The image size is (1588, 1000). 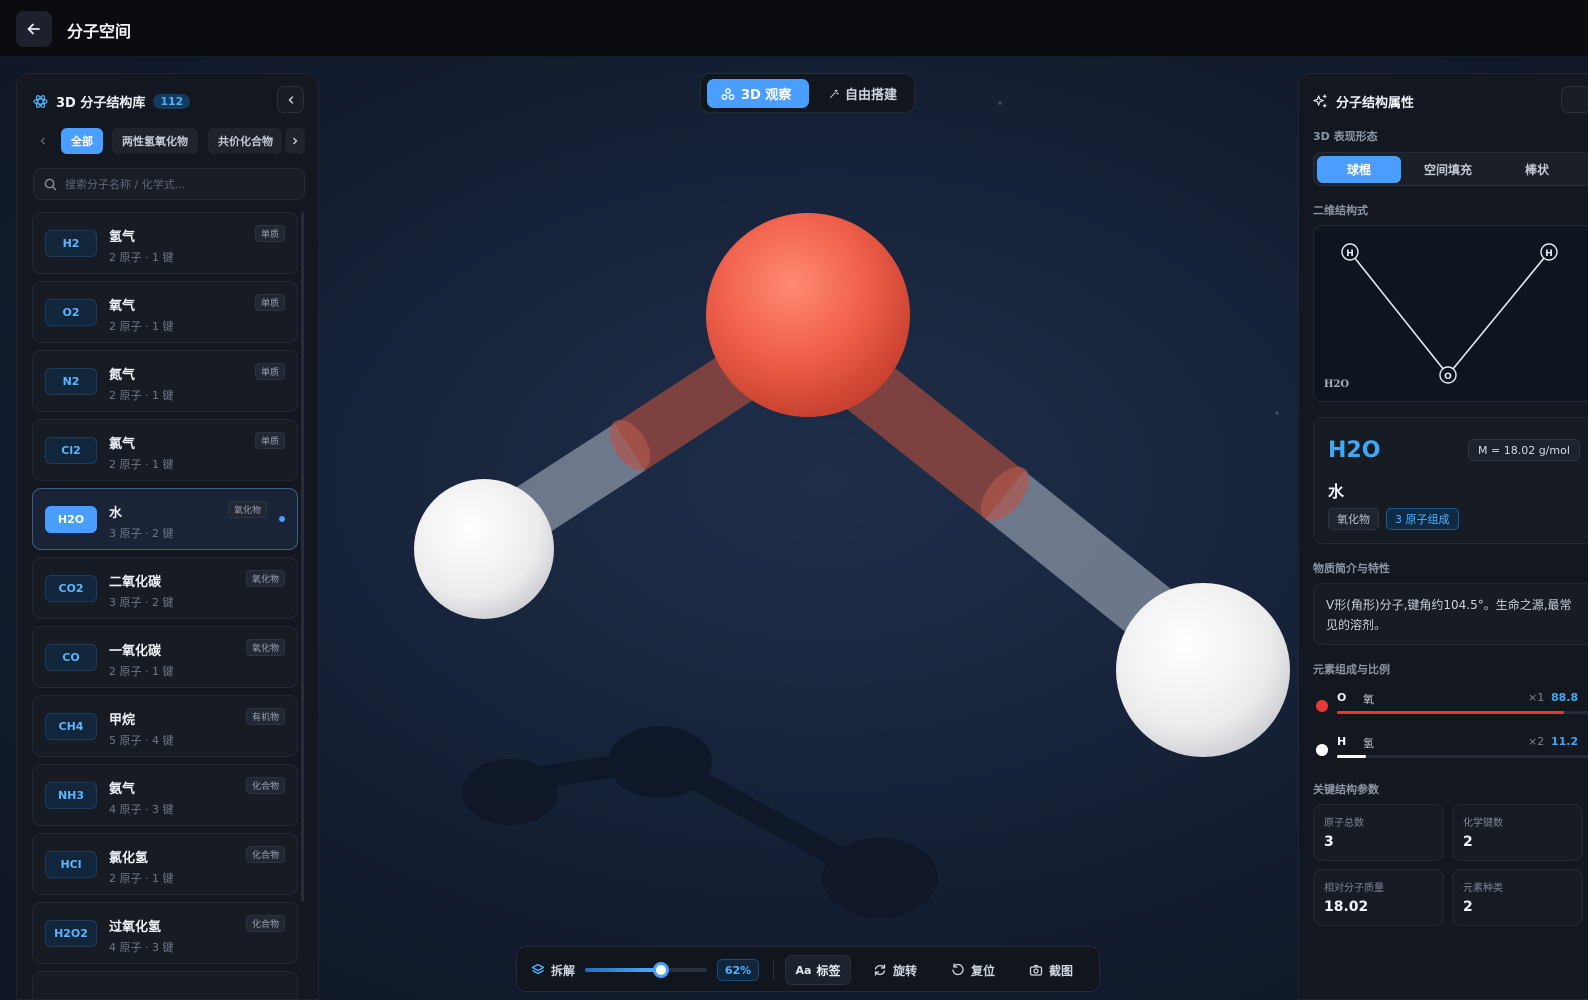 I want to click on render-style-section-label: 3D 表现形态, so click(x=1345, y=136).